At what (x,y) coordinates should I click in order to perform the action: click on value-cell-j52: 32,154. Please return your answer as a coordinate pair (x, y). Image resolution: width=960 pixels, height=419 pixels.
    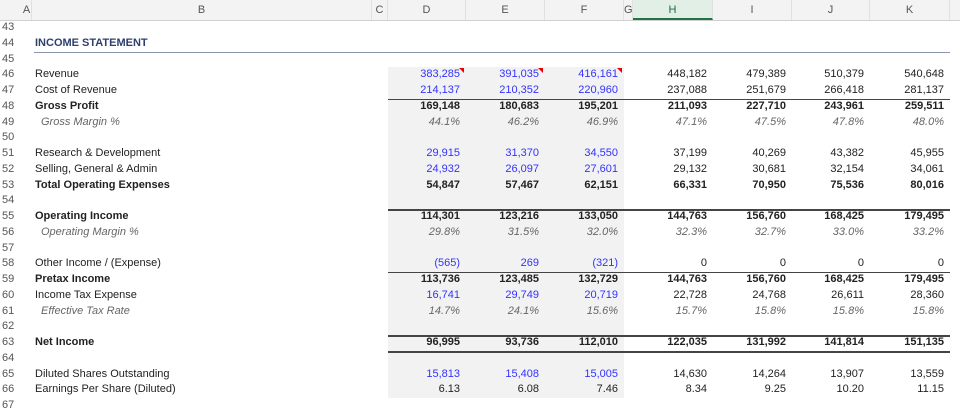
    Looking at the image, I should click on (831, 170).